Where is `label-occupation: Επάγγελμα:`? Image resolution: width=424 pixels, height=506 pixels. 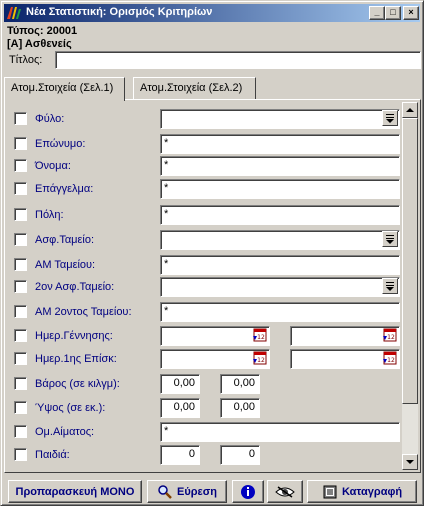 label-occupation: Επάγγελμα: is located at coordinates (64, 189).